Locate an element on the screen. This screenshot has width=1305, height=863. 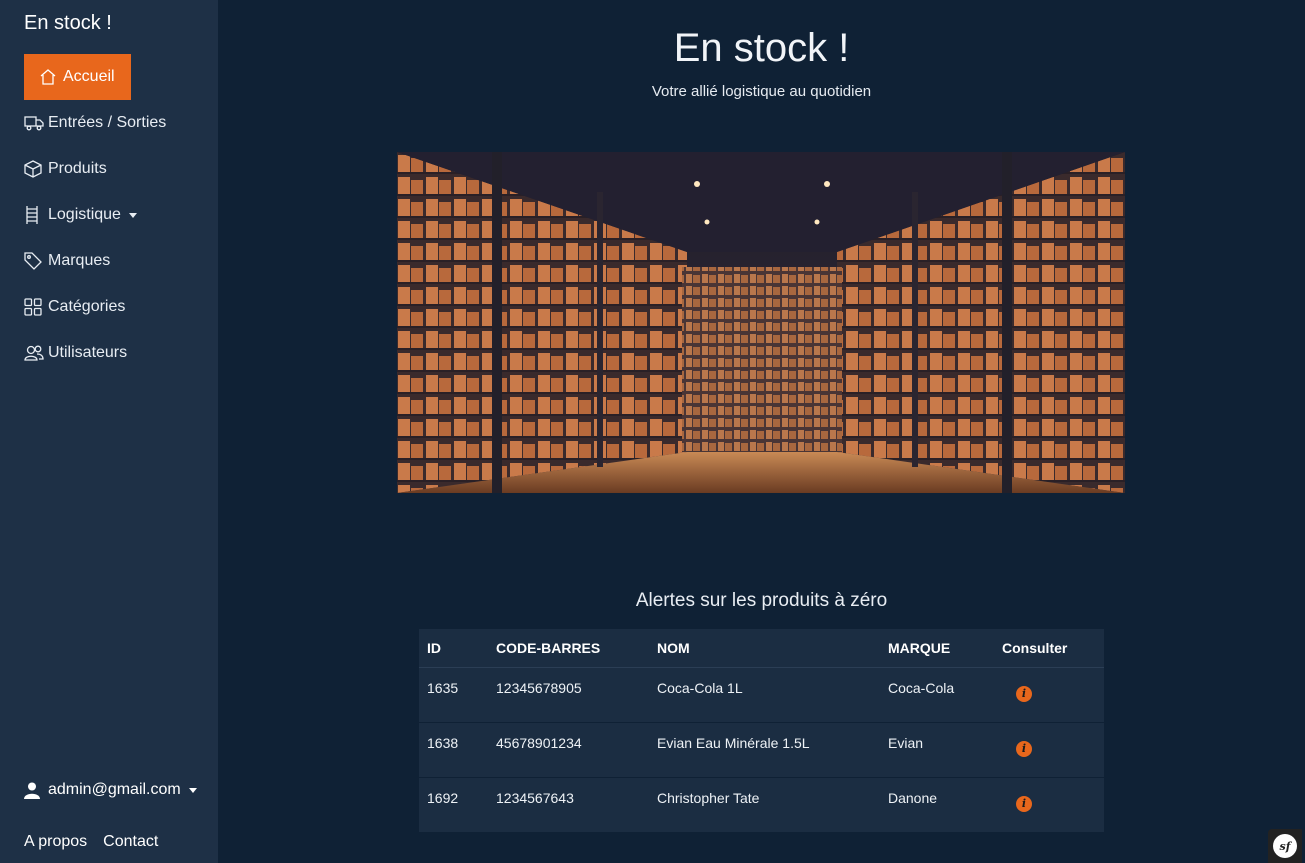
cell-barcode: 45678901234 is located at coordinates (568, 750).